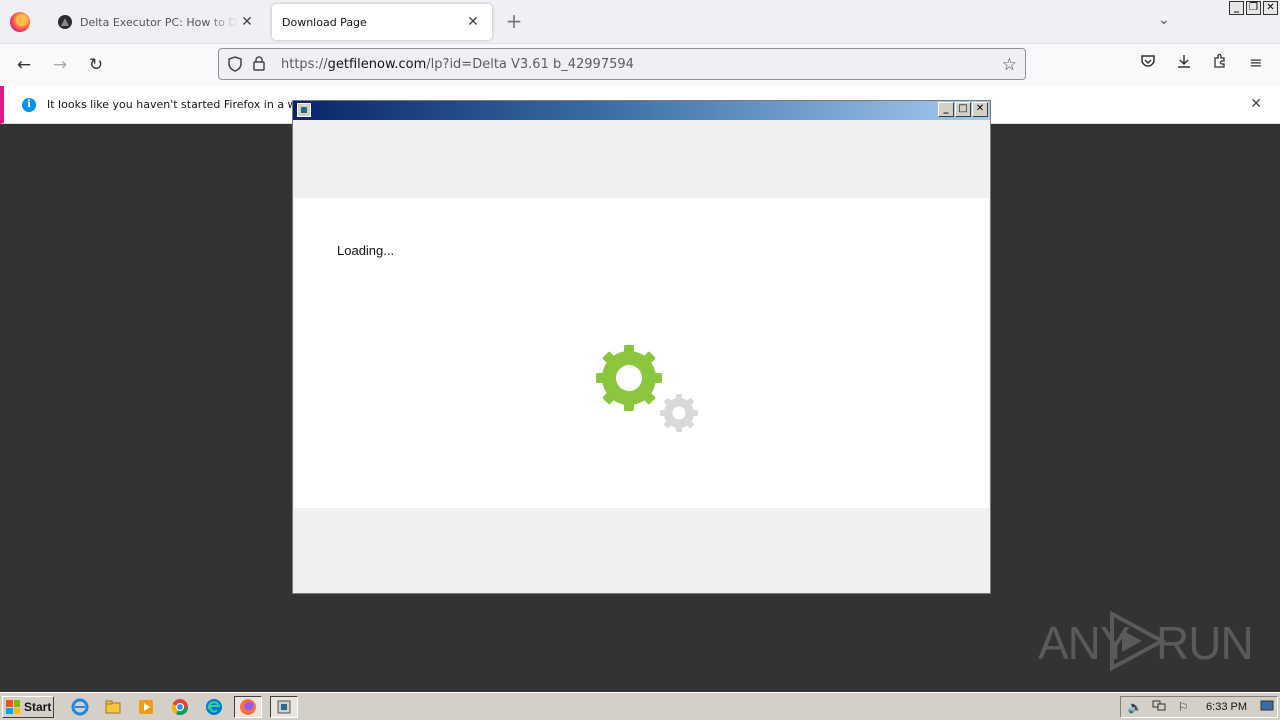 The width and height of the screenshot is (1280, 720). I want to click on system-tray: 🔈 ⚐ 6:33 PM, so click(1199, 707).